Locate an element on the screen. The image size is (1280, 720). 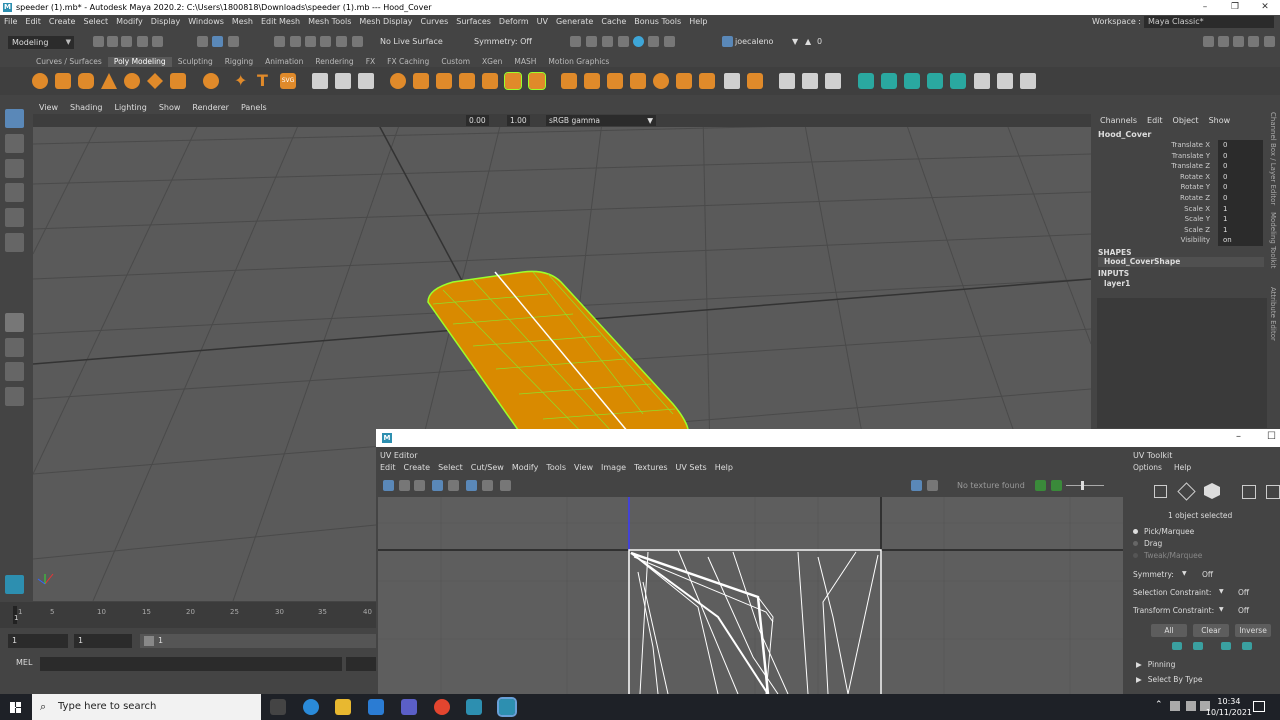
uv-menu-item-image: Image is located at coordinates (613, 468).